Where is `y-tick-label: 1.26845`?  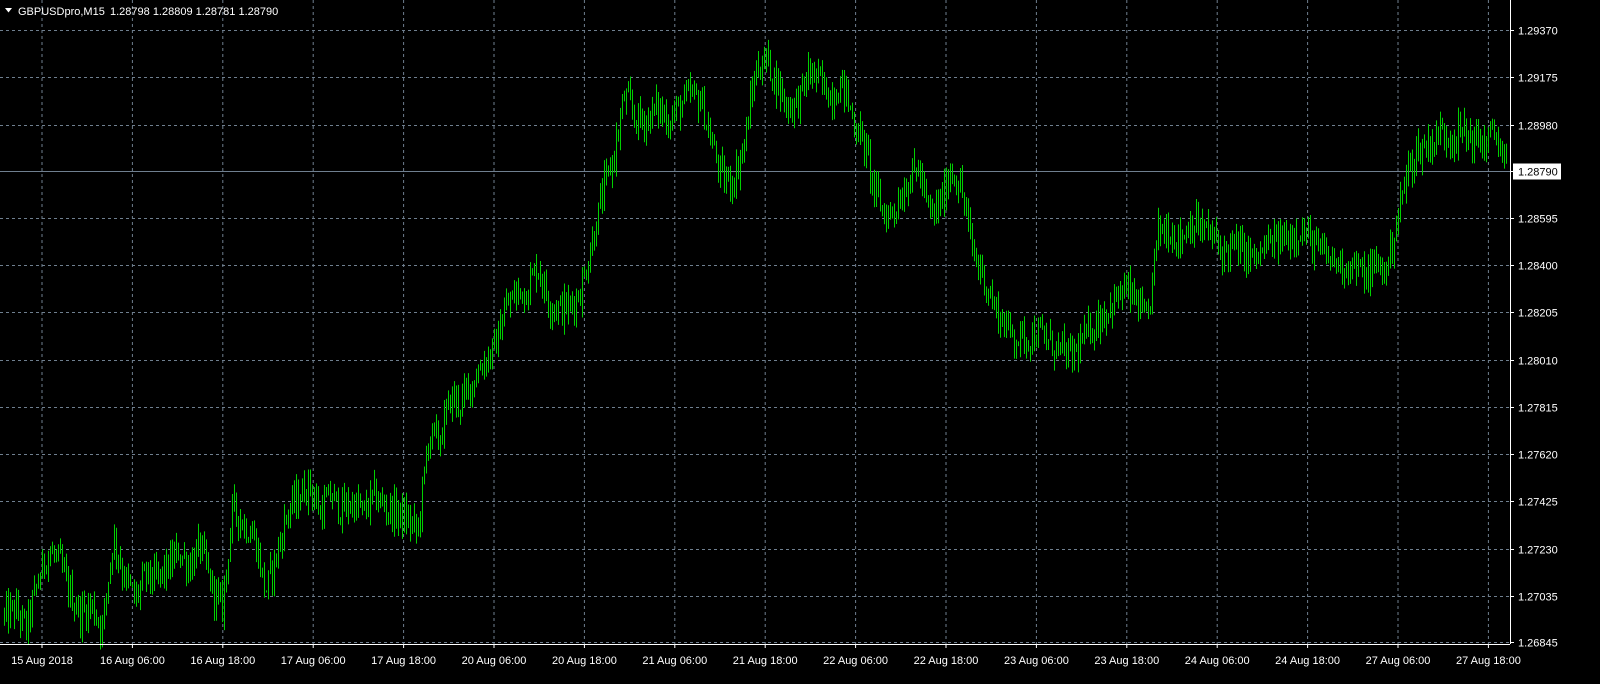
y-tick-label: 1.26845 is located at coordinates (1538, 644).